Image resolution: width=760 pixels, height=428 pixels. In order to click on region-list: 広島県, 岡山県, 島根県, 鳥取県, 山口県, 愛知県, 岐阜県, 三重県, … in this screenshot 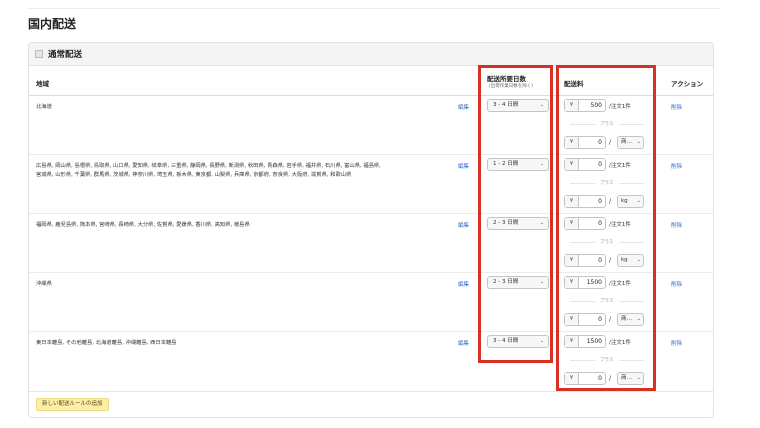, I will do `click(208, 170)`.